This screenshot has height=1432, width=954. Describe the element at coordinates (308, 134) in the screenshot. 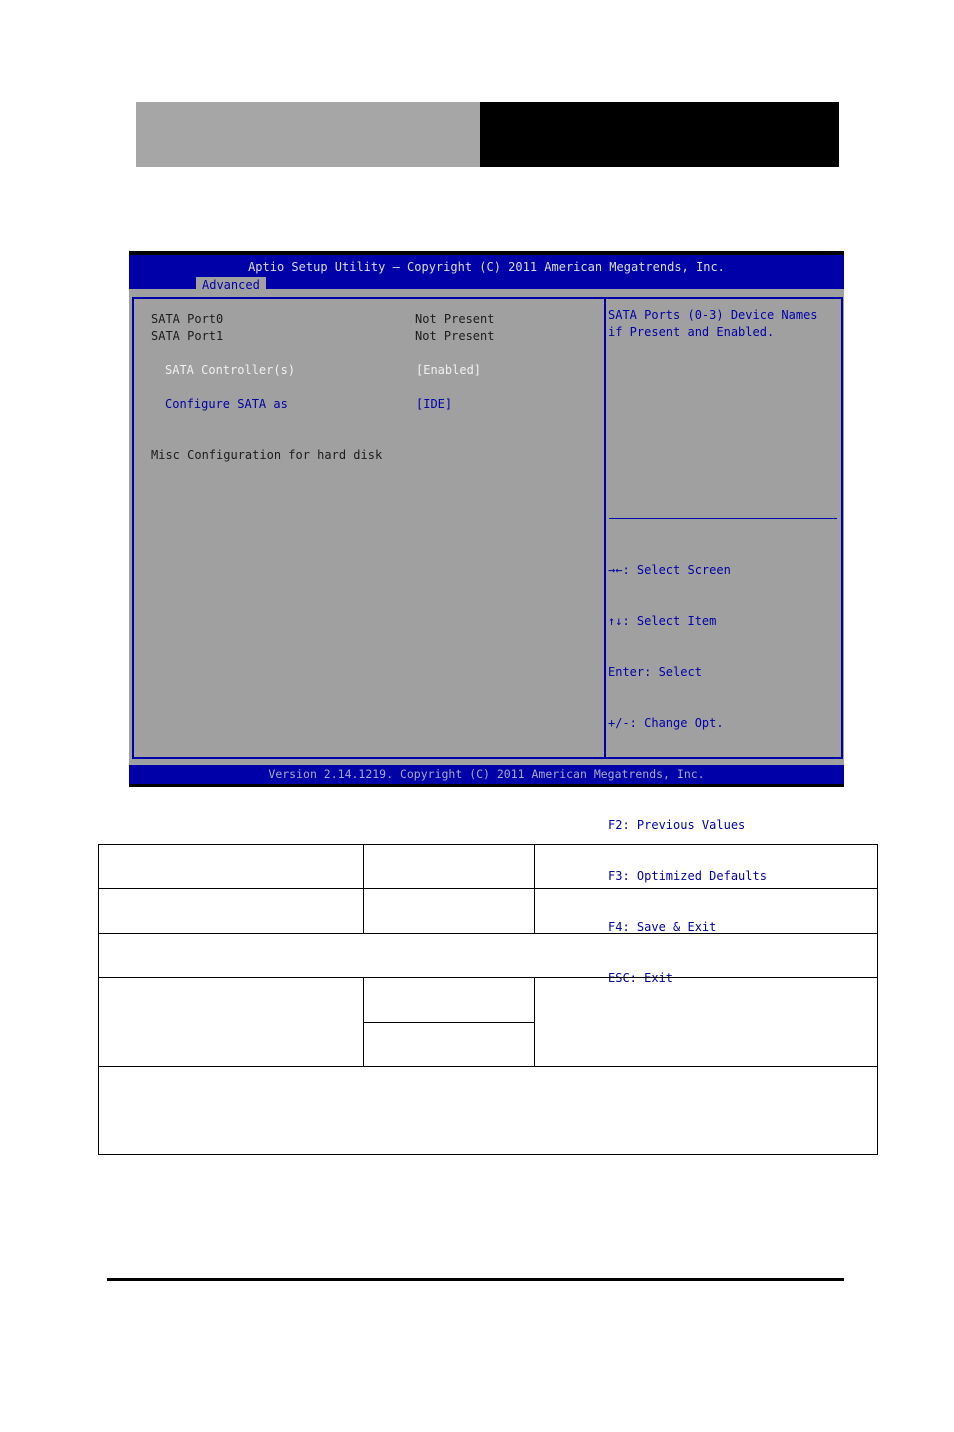

I see `banner-left-block` at that location.